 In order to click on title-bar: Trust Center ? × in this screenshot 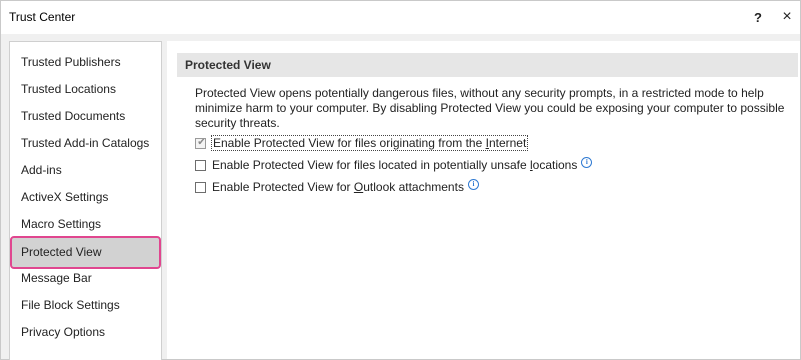, I will do `click(400, 17)`.